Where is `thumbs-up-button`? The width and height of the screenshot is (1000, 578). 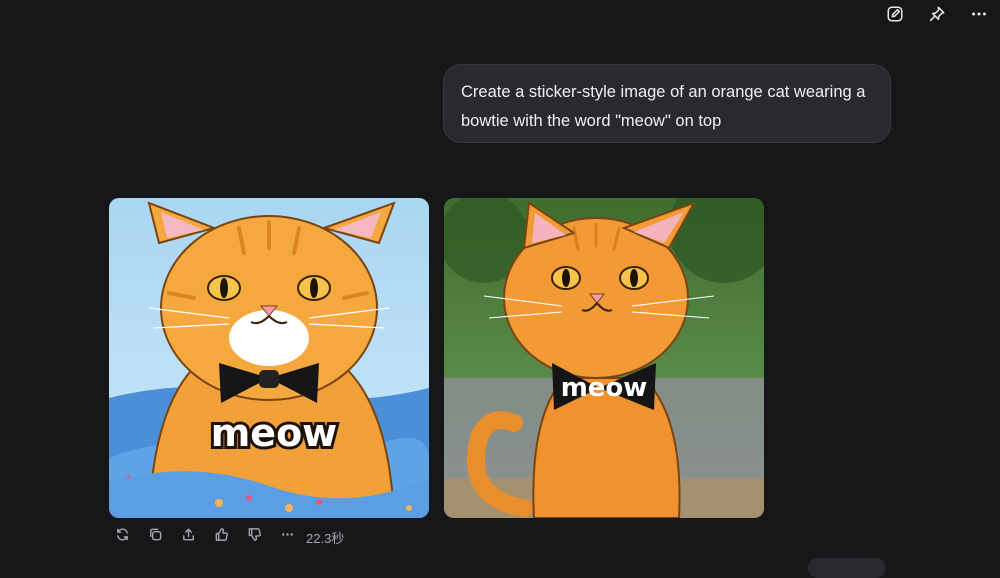 thumbs-up-button is located at coordinates (221, 537).